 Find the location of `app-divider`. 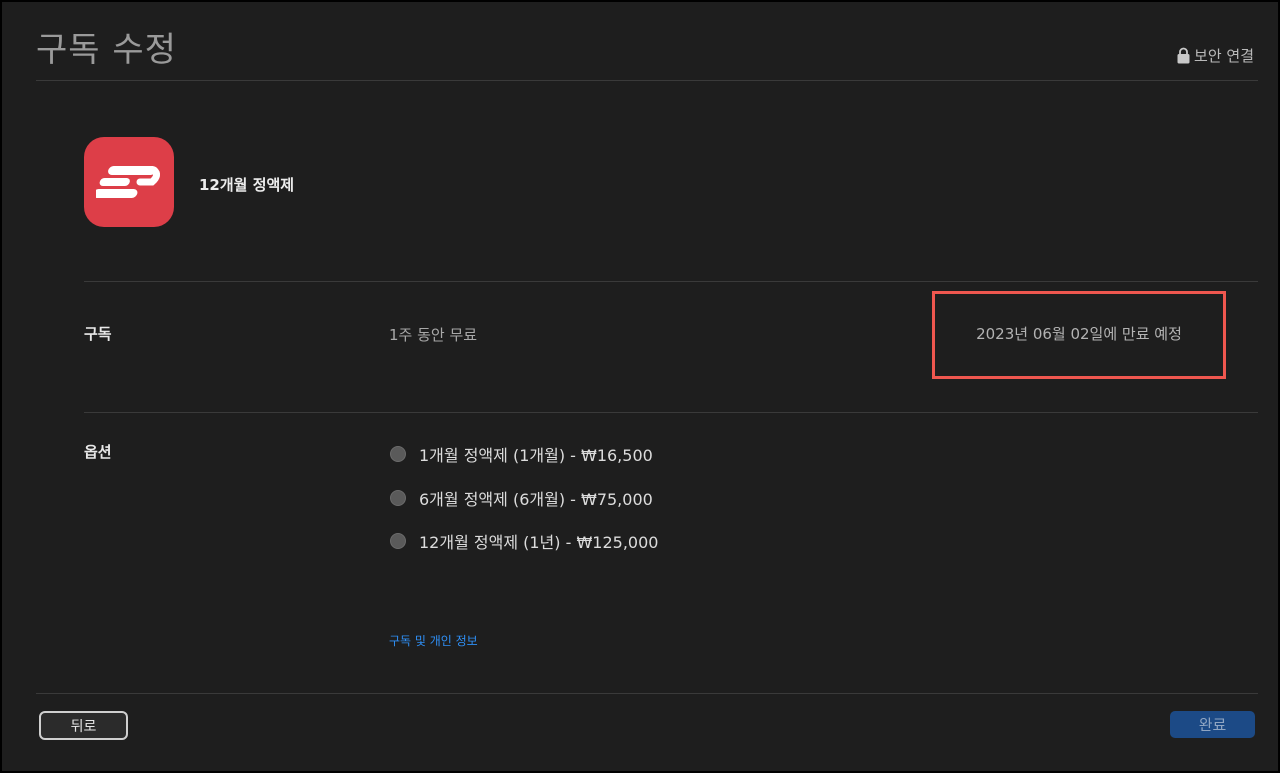

app-divider is located at coordinates (671, 281).